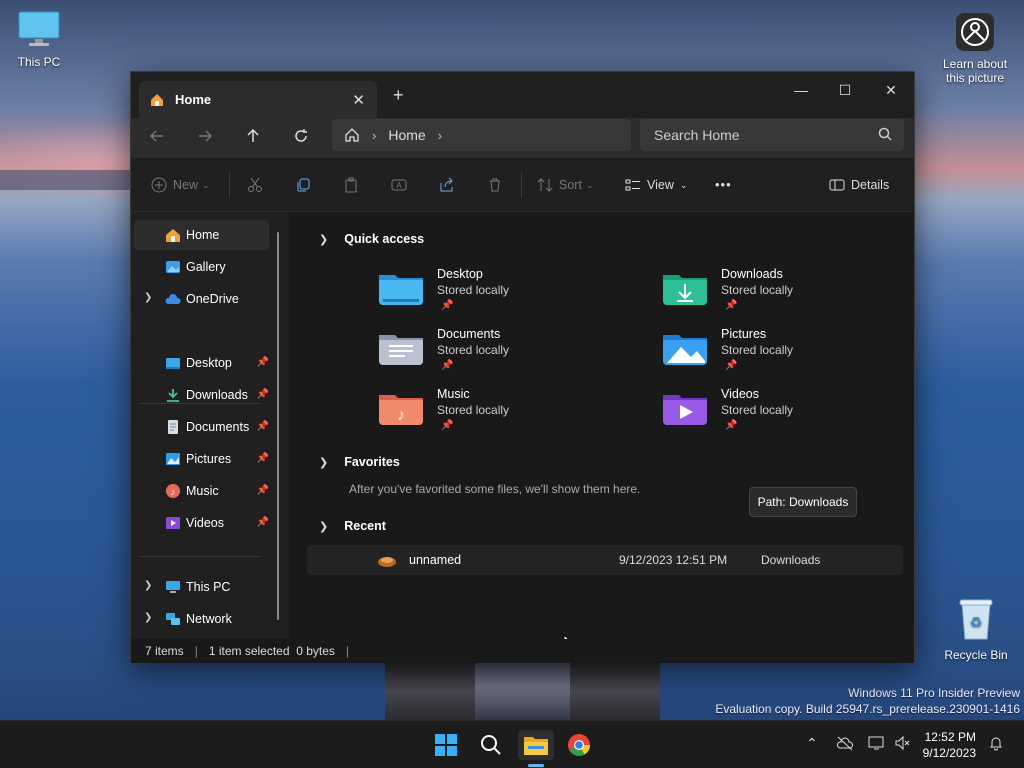 Image resolution: width=1024 pixels, height=768 pixels. What do you see at coordinates (803, 502) in the screenshot?
I see `path-tooltip: Path: Downloads` at bounding box center [803, 502].